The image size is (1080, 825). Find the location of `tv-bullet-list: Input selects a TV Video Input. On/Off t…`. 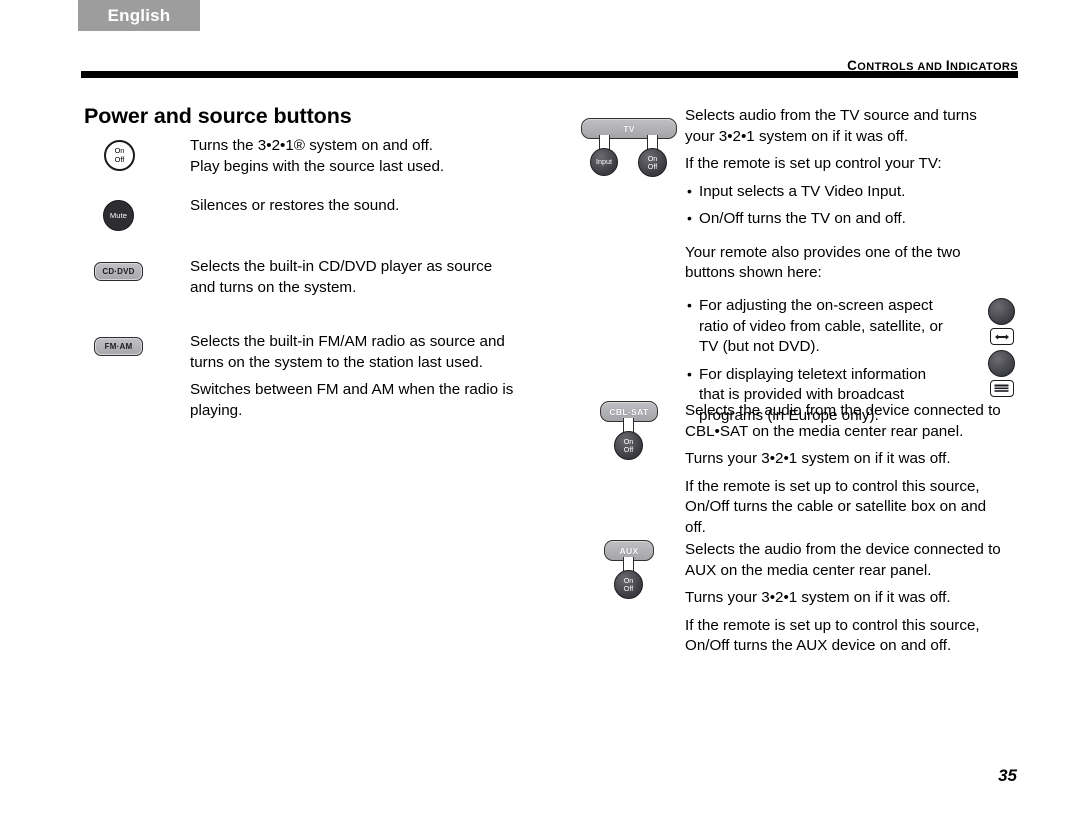

tv-bullet-list: Input selects a TV Video Input. On/Off t… is located at coordinates (845, 205).